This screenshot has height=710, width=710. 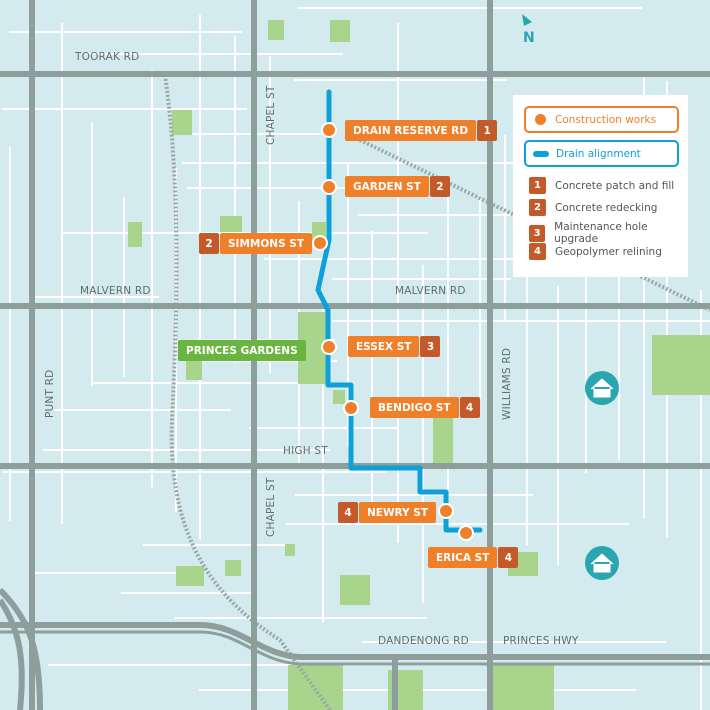 I want to click on site-name: SIMMONS ST, so click(x=266, y=243).